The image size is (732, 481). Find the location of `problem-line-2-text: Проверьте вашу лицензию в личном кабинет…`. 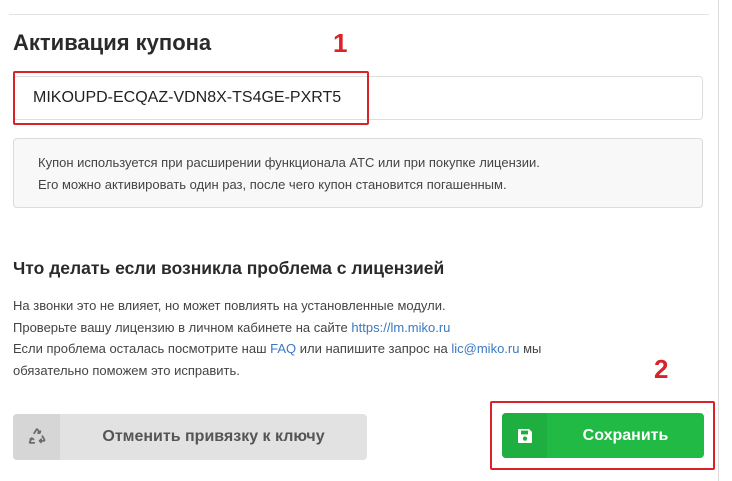

problem-line-2-text: Проверьте вашу лицензию в личном кабинет… is located at coordinates (180, 327).